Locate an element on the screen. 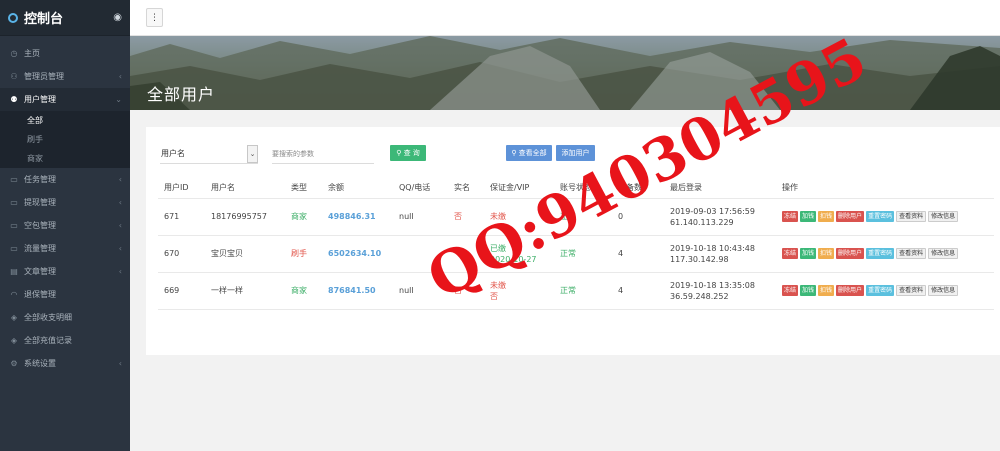 Image resolution: width=1000 pixels, height=451 pixels. sidebar-subitem-brusher: 刷手 is located at coordinates (65, 139).